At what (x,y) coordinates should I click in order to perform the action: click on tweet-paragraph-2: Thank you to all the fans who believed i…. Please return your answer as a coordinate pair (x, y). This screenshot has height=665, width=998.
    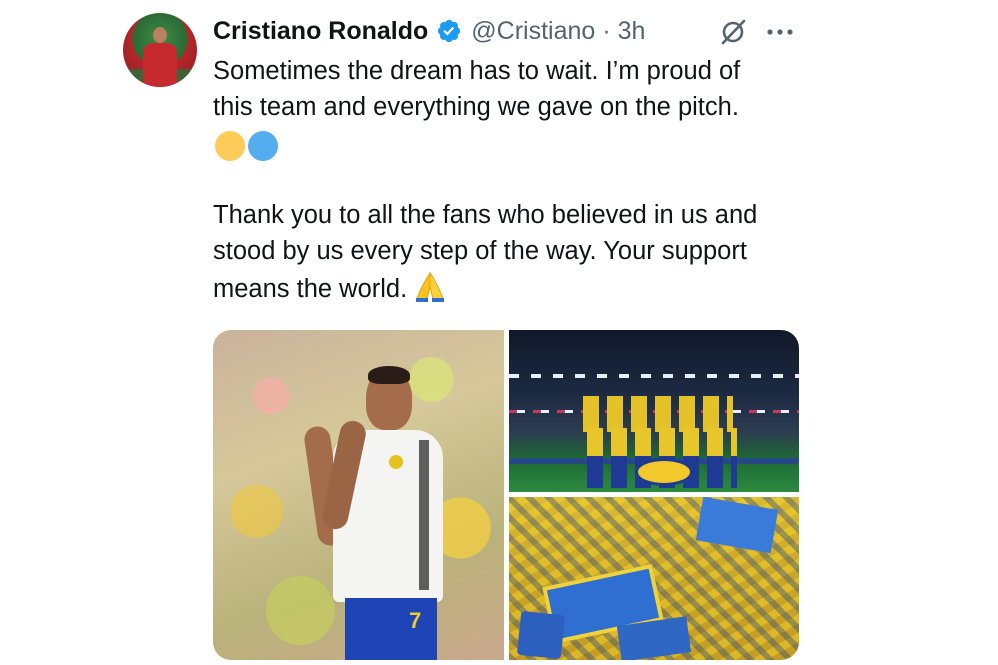
    Looking at the image, I should click on (485, 252).